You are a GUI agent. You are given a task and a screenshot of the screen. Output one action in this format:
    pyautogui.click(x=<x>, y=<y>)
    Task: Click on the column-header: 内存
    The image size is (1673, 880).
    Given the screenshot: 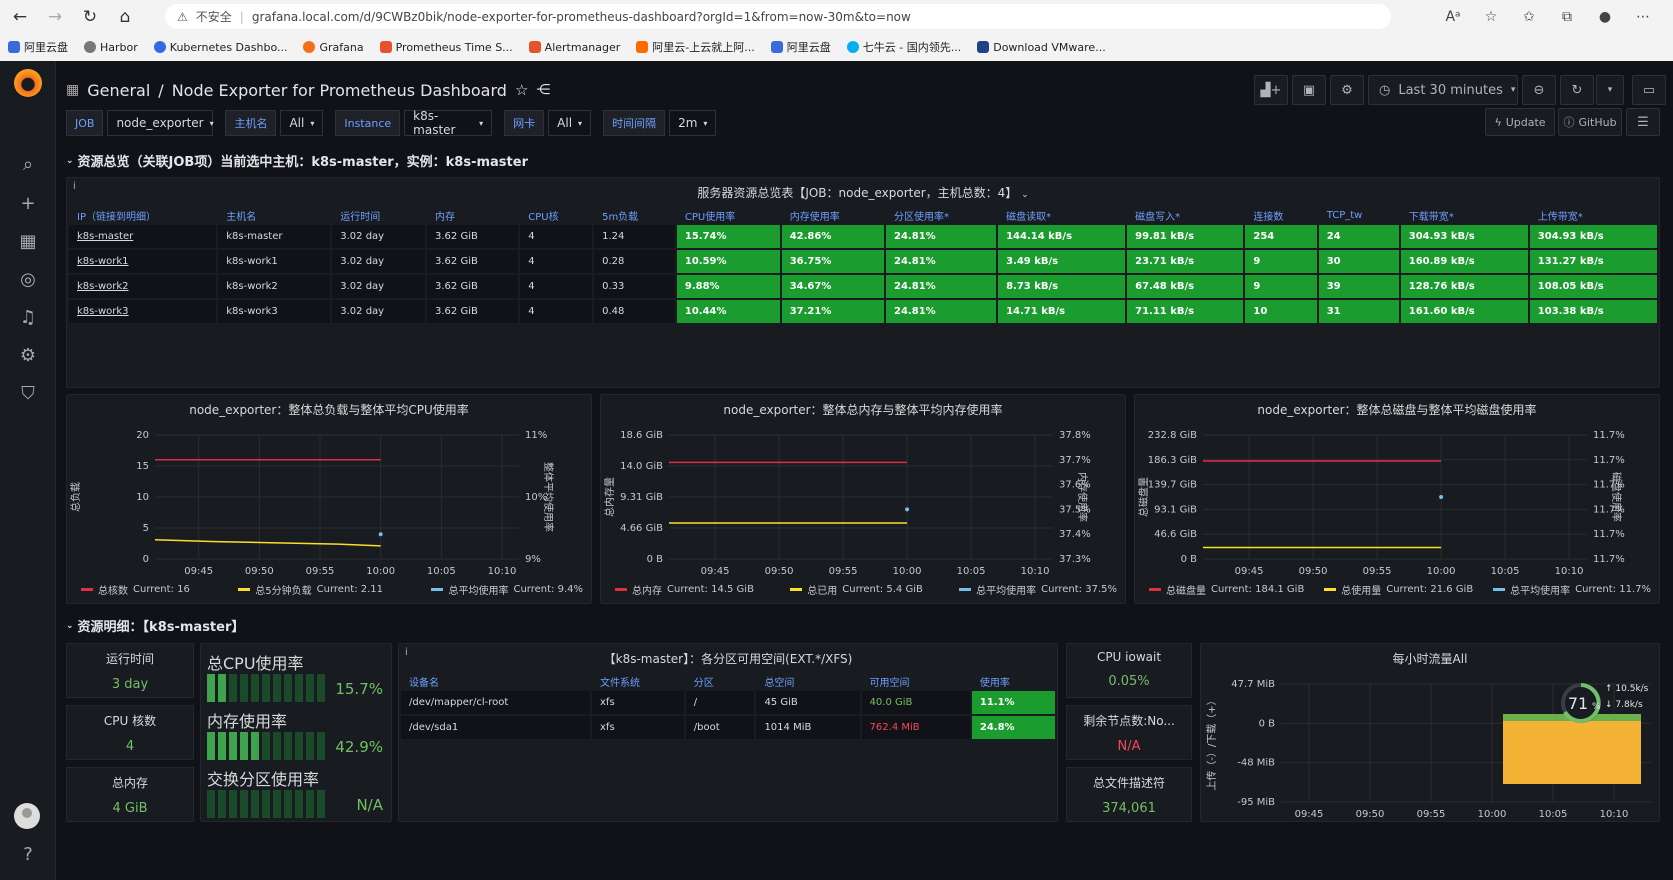 What is the action you would take?
    pyautogui.click(x=472, y=215)
    